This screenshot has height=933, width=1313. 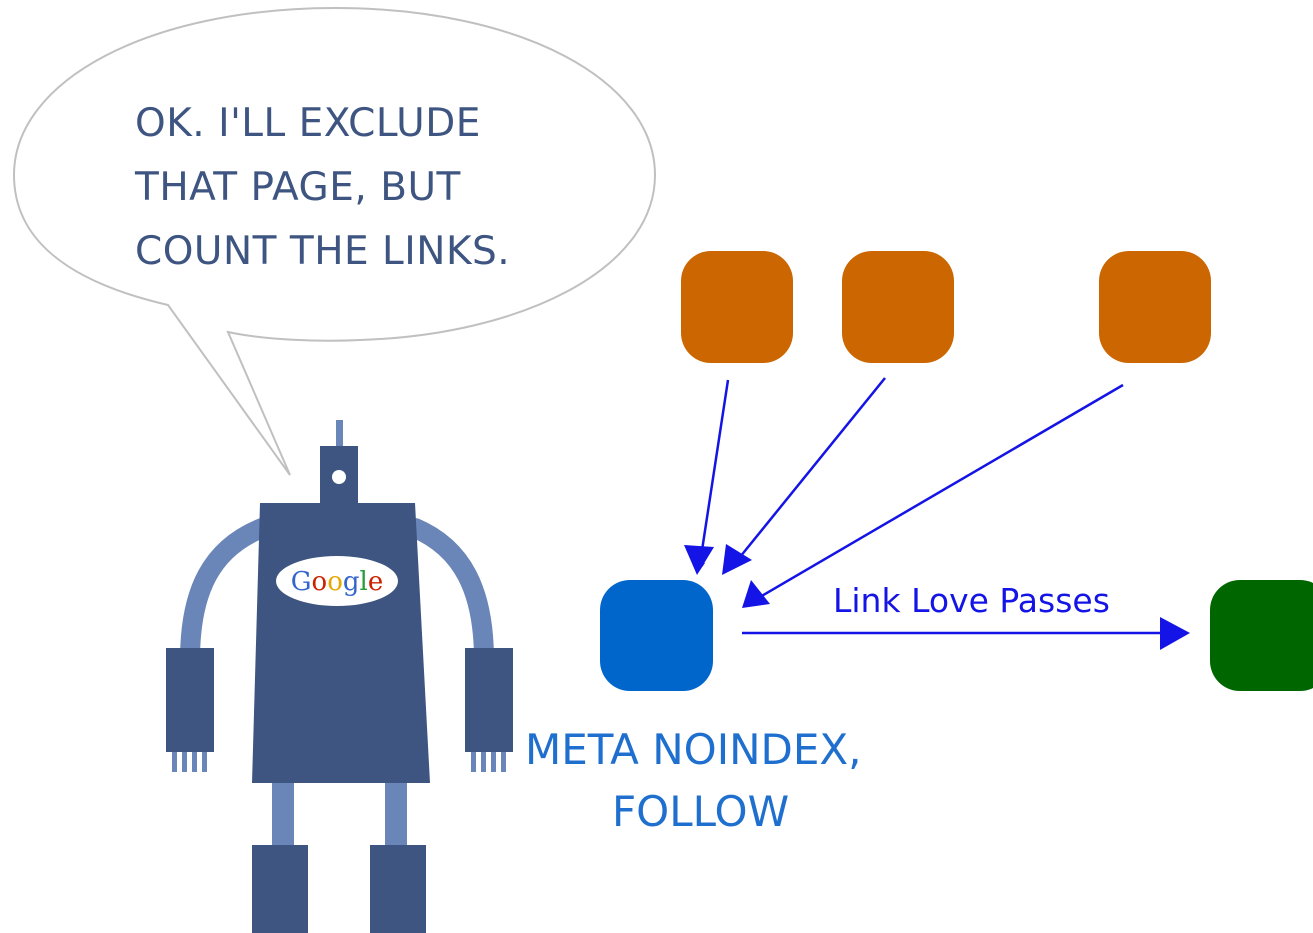 What do you see at coordinates (700, 811) in the screenshot?
I see `caption-line-2: FOLLOW` at bounding box center [700, 811].